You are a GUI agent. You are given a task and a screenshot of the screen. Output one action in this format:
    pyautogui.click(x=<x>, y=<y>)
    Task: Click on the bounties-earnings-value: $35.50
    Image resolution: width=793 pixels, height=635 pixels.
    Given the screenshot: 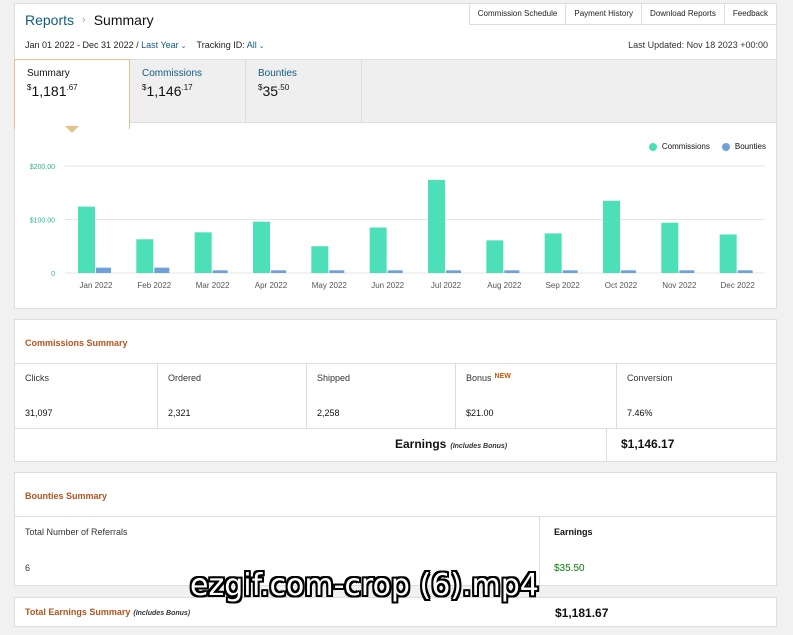 What is the action you would take?
    pyautogui.click(x=569, y=568)
    